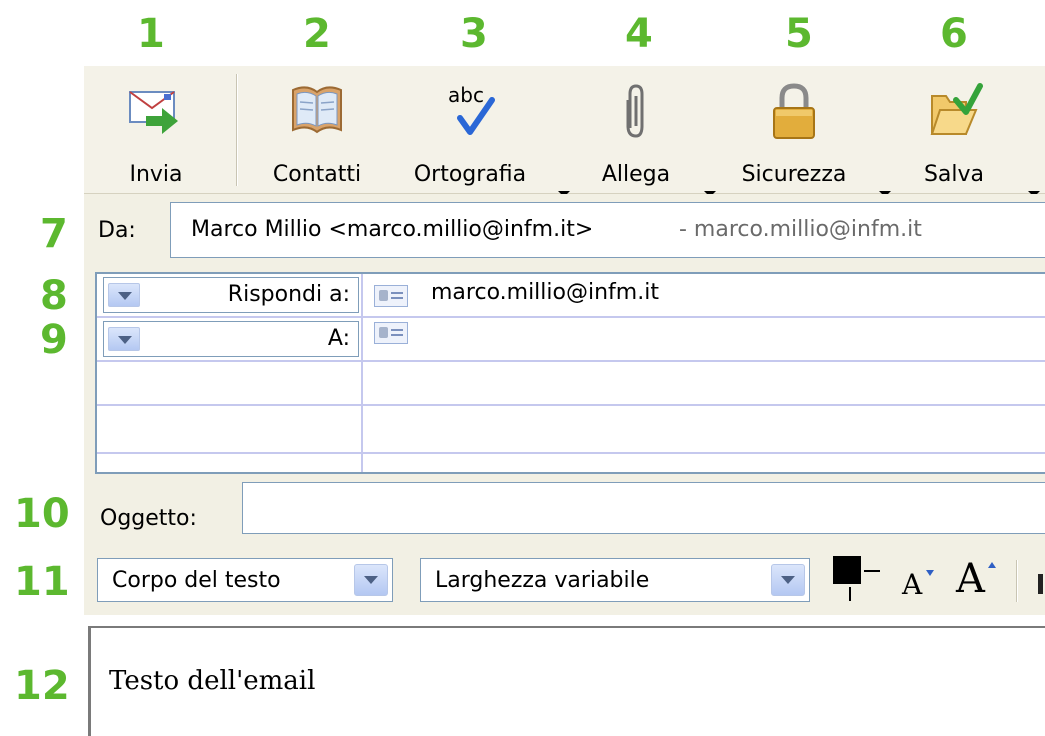  Describe the element at coordinates (956, 109) in the screenshot. I see `save-folder-icon` at that location.